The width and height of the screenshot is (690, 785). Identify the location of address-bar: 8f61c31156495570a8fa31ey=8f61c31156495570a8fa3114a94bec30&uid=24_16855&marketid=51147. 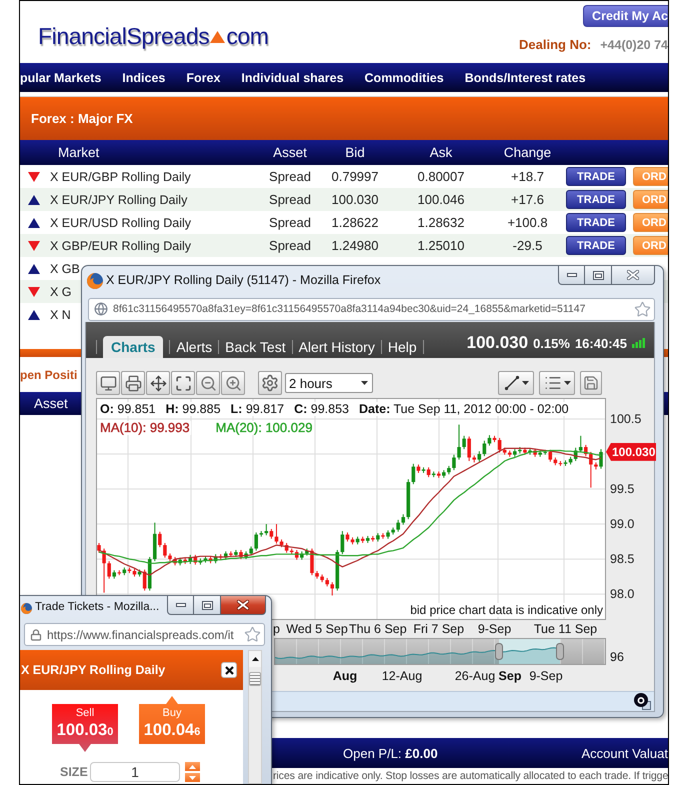
(371, 309).